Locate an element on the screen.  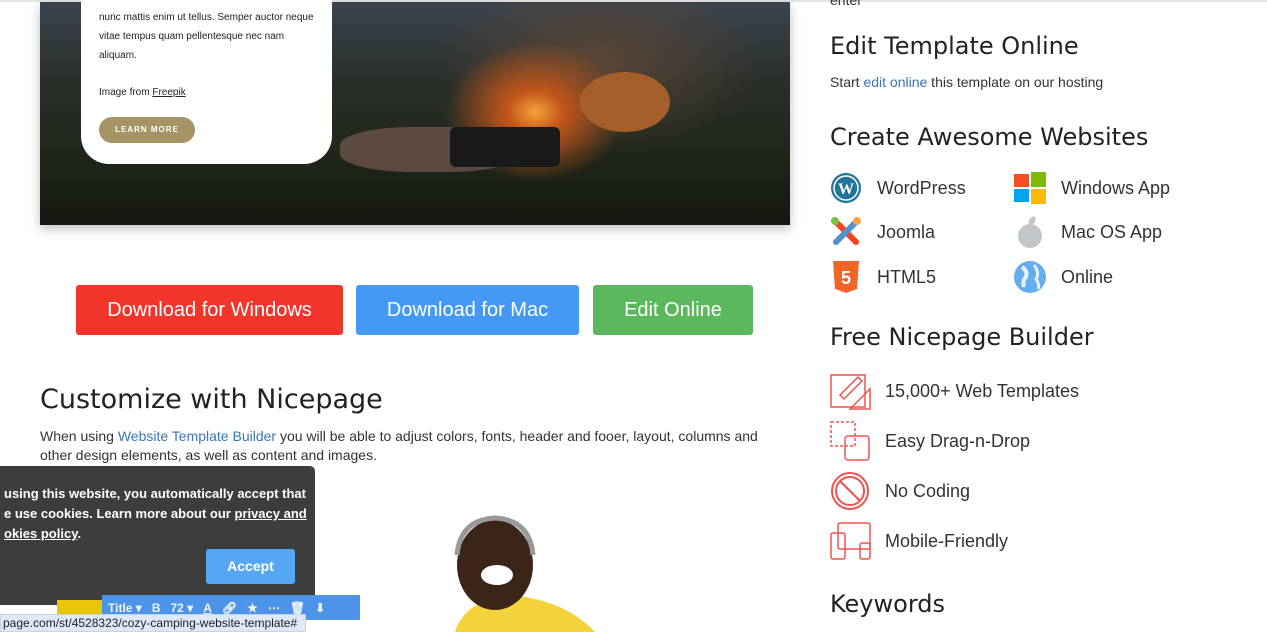
wordpress-icon: W is located at coordinates (846, 188).